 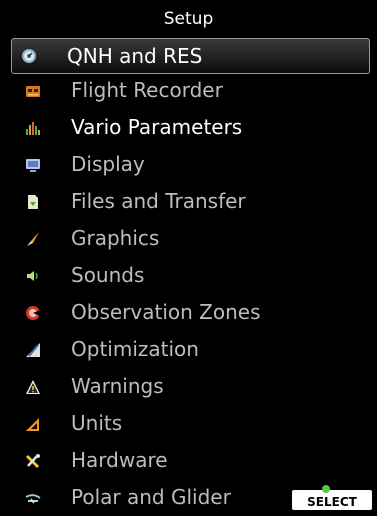 What do you see at coordinates (33, 239) in the screenshot?
I see `graphics-icon` at bounding box center [33, 239].